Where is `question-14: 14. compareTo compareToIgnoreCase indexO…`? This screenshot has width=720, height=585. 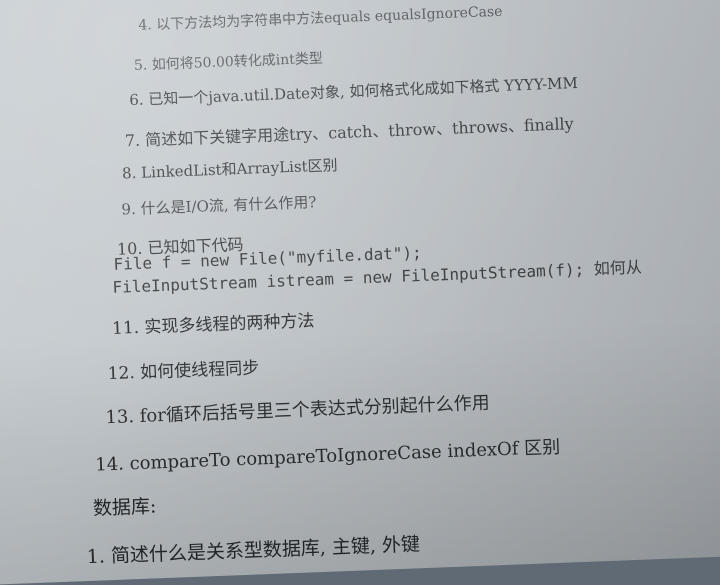 question-14: 14. compareTo compareToIgnoreCase indexO… is located at coordinates (327, 456).